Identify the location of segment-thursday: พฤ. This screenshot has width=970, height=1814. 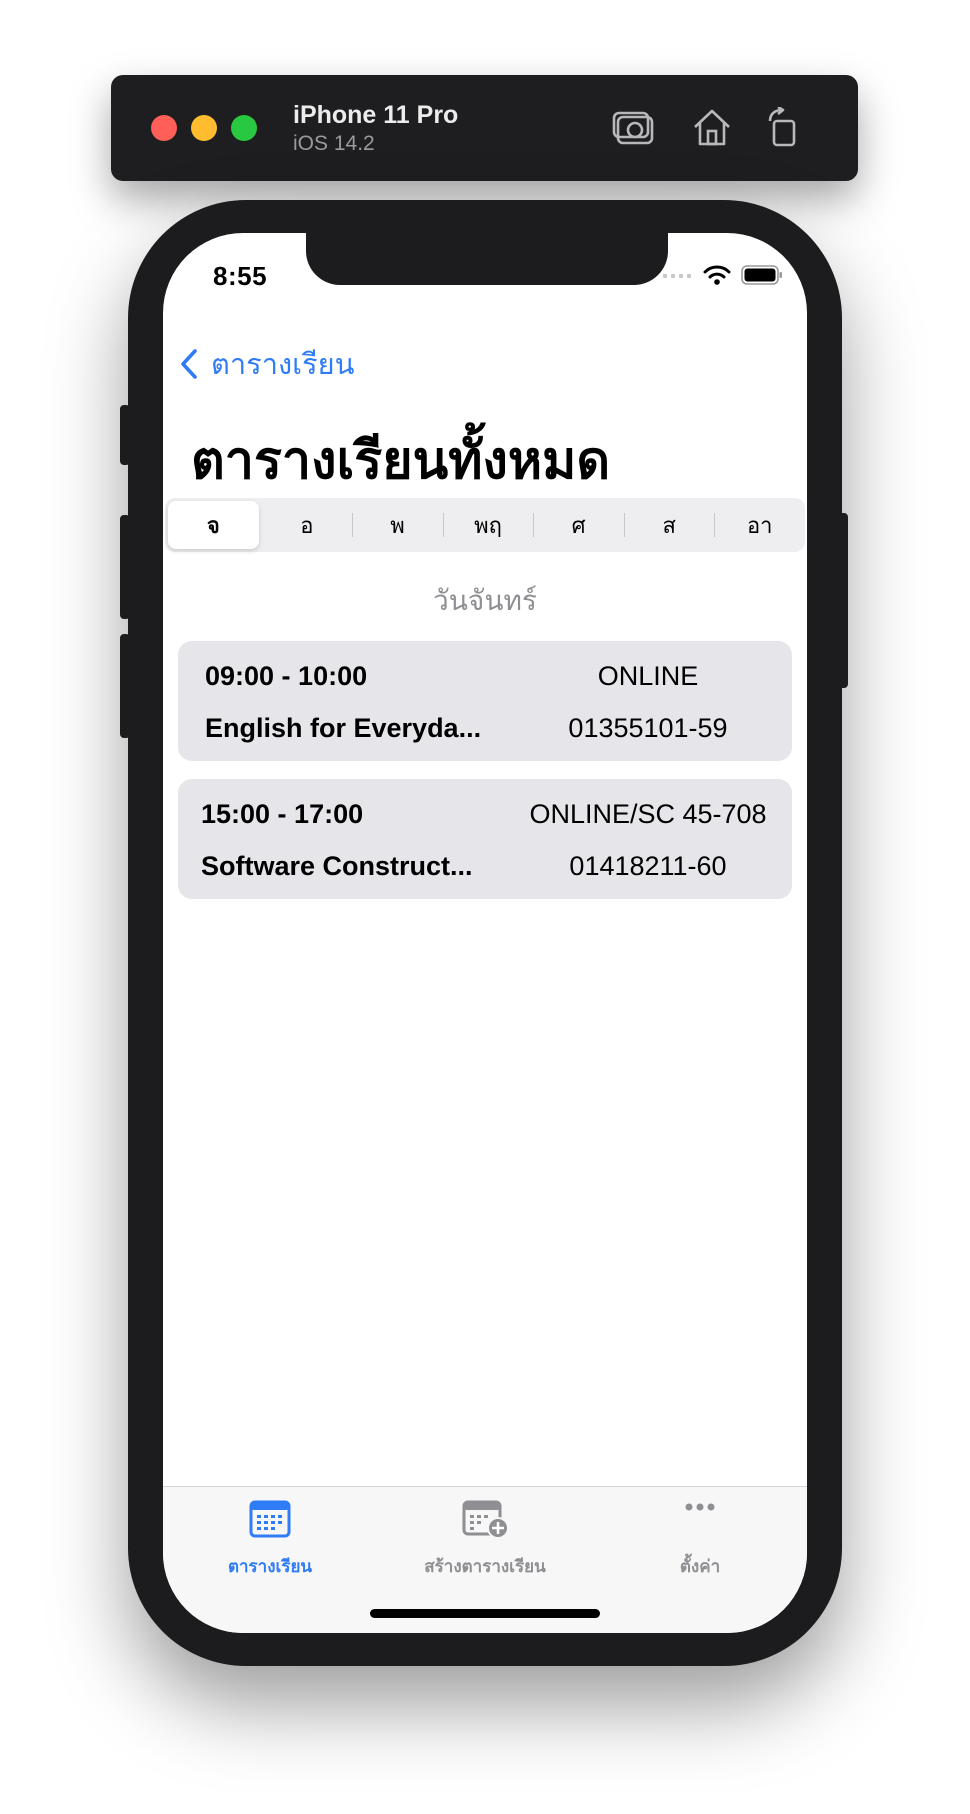
(488, 525).